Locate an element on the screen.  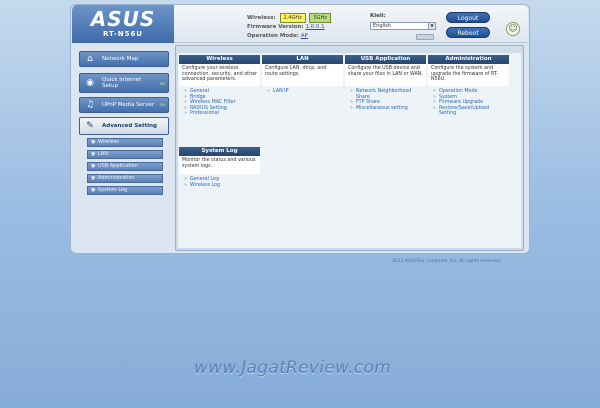
reboot-button: Reboot is located at coordinates (468, 32).